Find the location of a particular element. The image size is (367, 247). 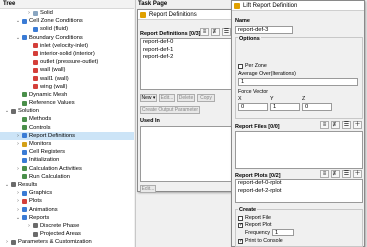

tree-item: › Monitors is located at coordinates (67, 144).